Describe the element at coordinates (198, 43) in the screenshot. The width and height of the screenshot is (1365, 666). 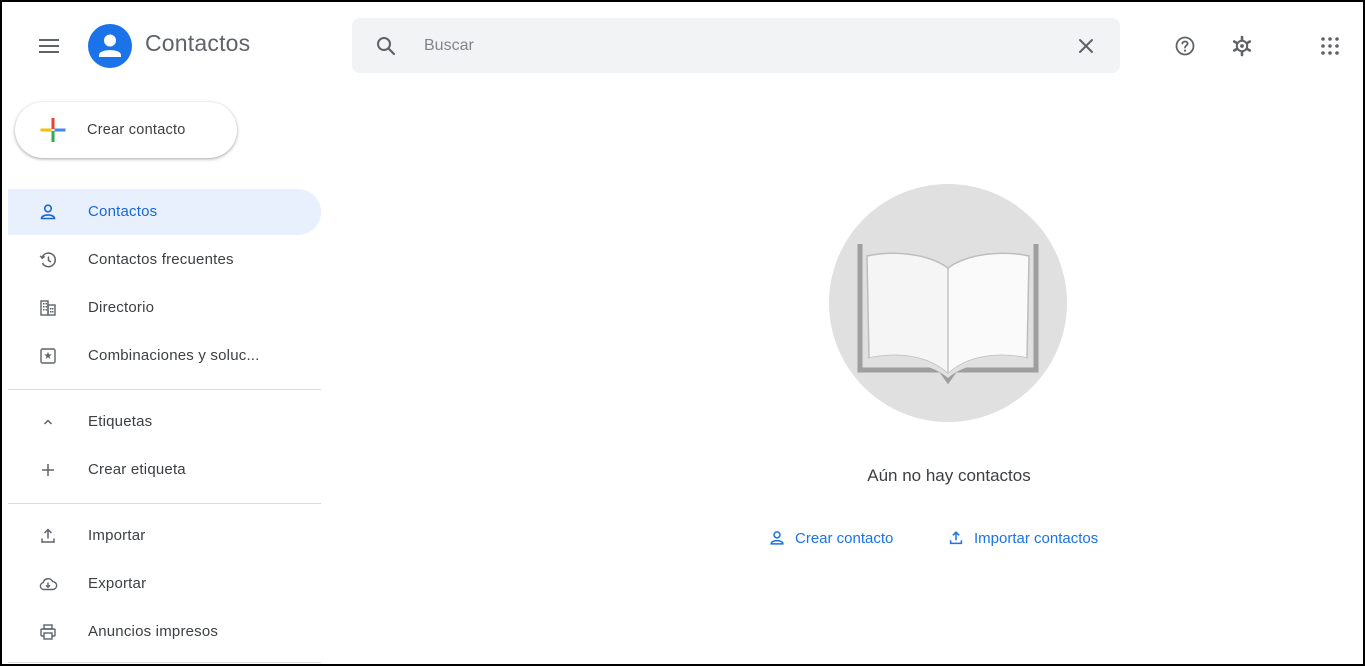
I see `app-title: Contactos` at that location.